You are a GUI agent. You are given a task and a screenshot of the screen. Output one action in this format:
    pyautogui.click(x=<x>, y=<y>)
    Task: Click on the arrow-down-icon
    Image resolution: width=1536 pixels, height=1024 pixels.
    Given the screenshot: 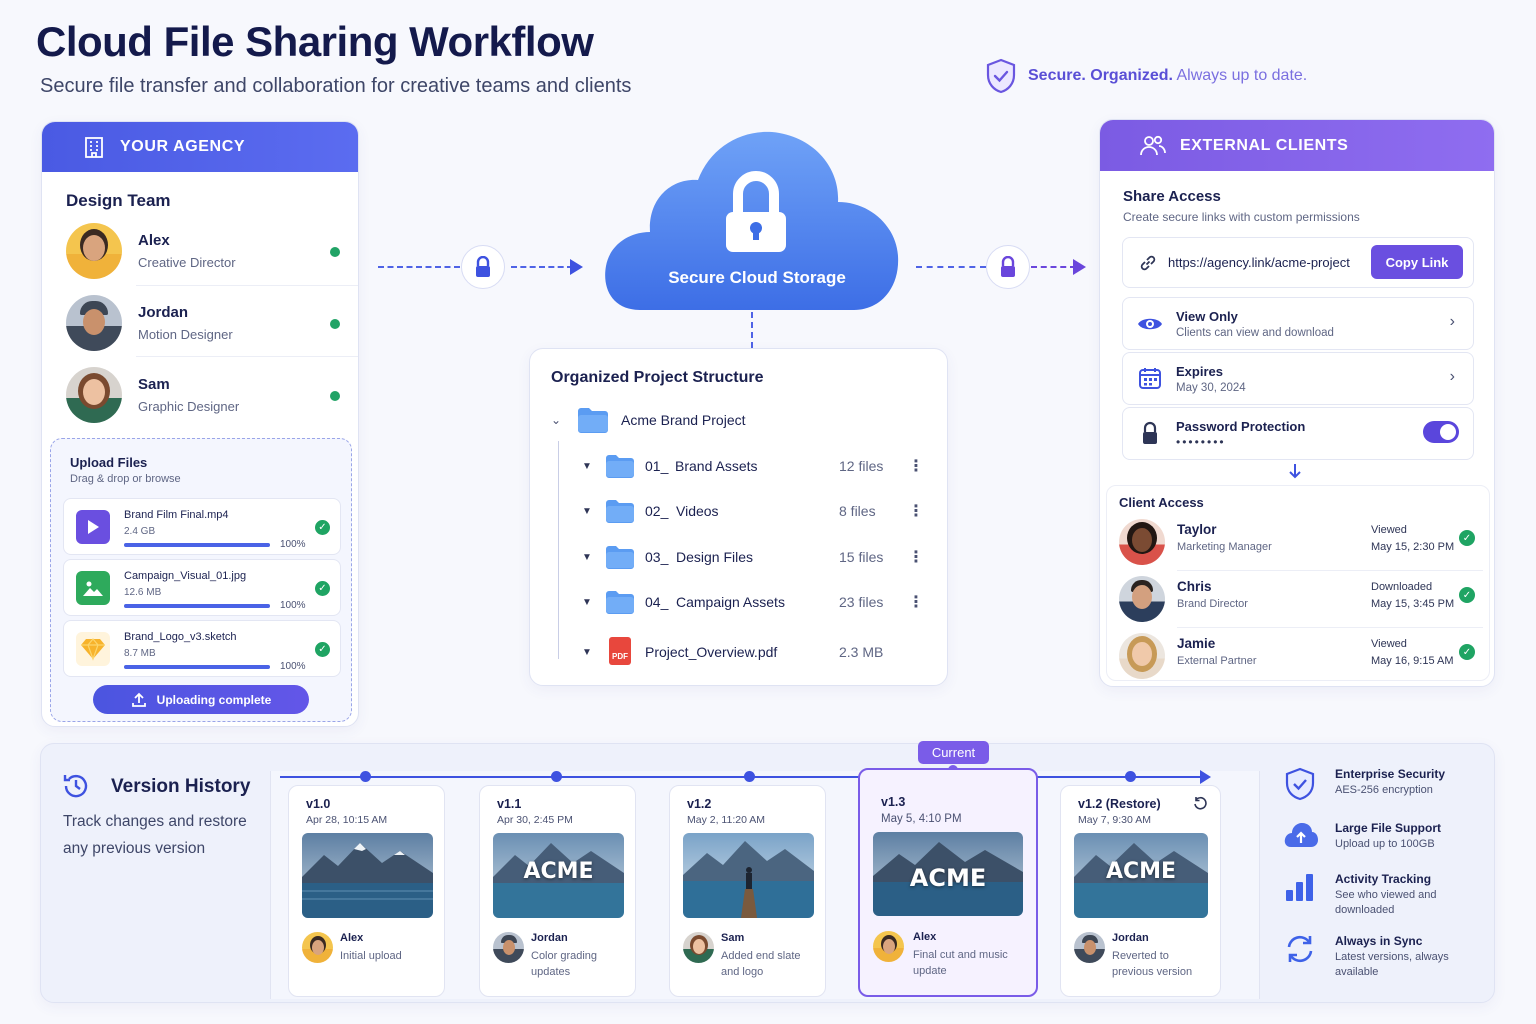 What is the action you would take?
    pyautogui.click(x=1295, y=471)
    